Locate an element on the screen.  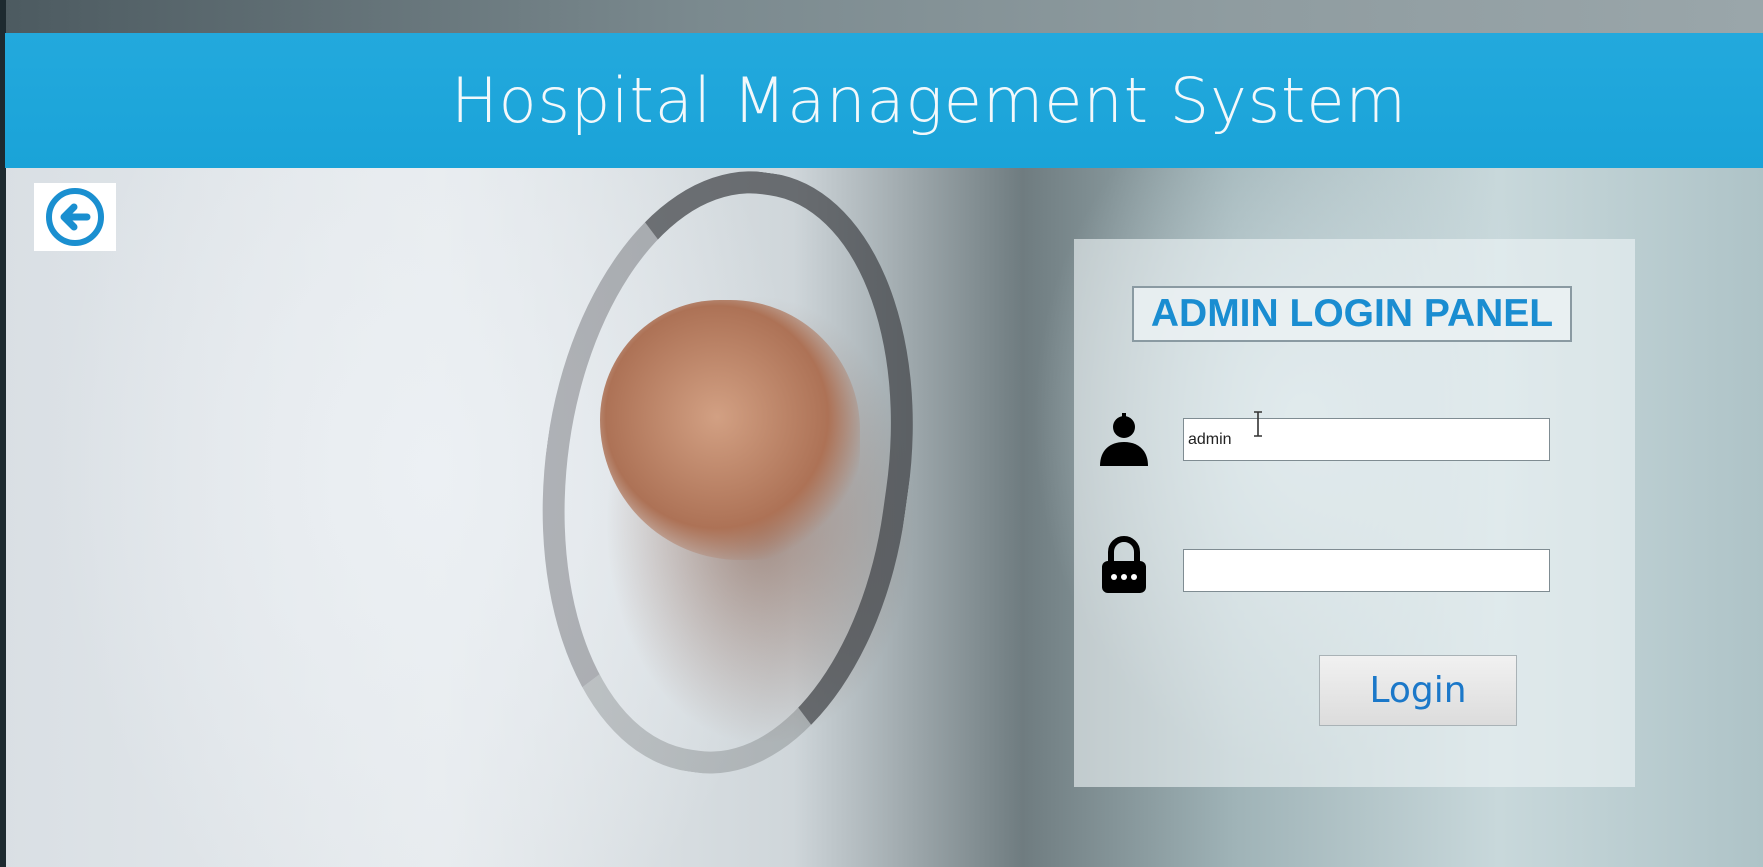
i-beam-cursor-icon is located at coordinates (1258, 424).